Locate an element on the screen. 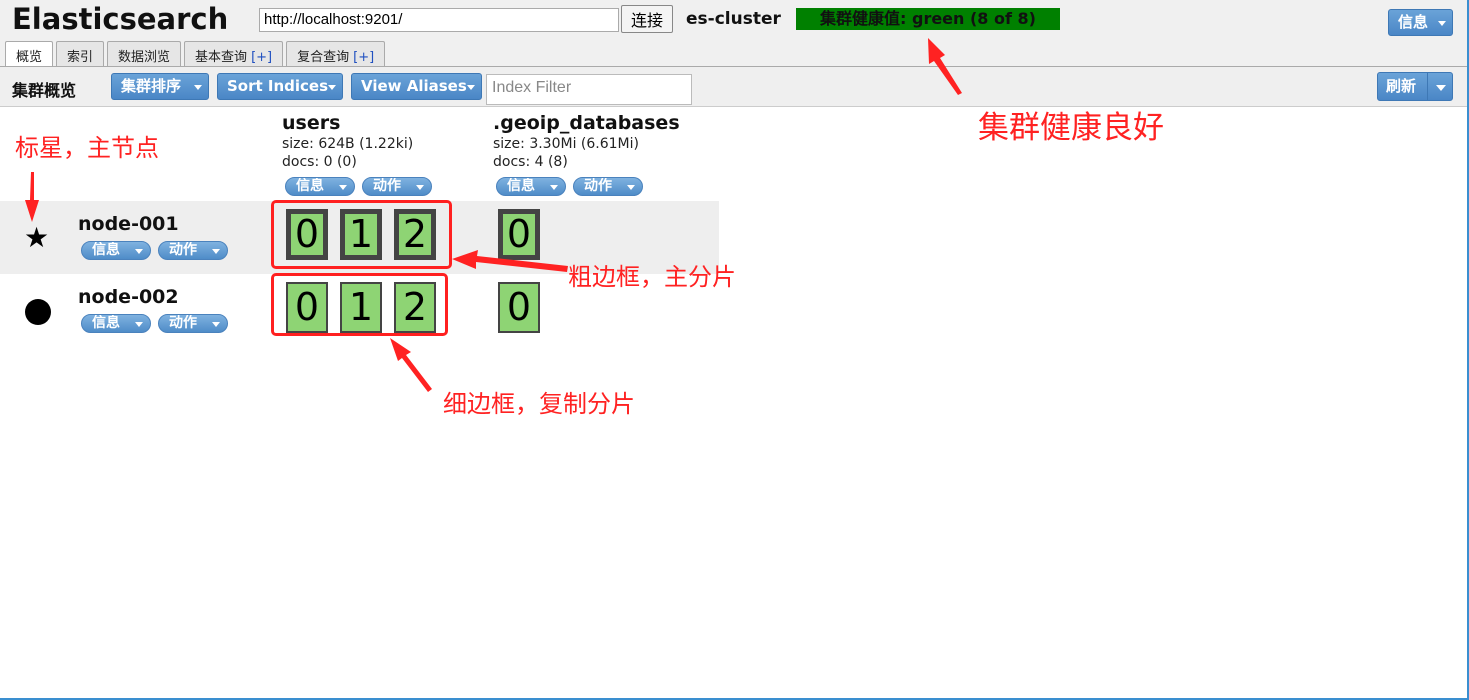  node-name: node-001 is located at coordinates (128, 224).